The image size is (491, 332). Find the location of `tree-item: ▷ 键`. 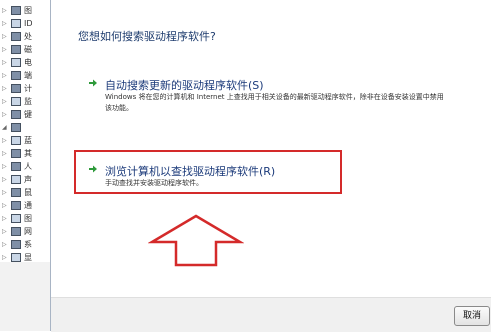

tree-item: ▷ 键 is located at coordinates (25, 114).